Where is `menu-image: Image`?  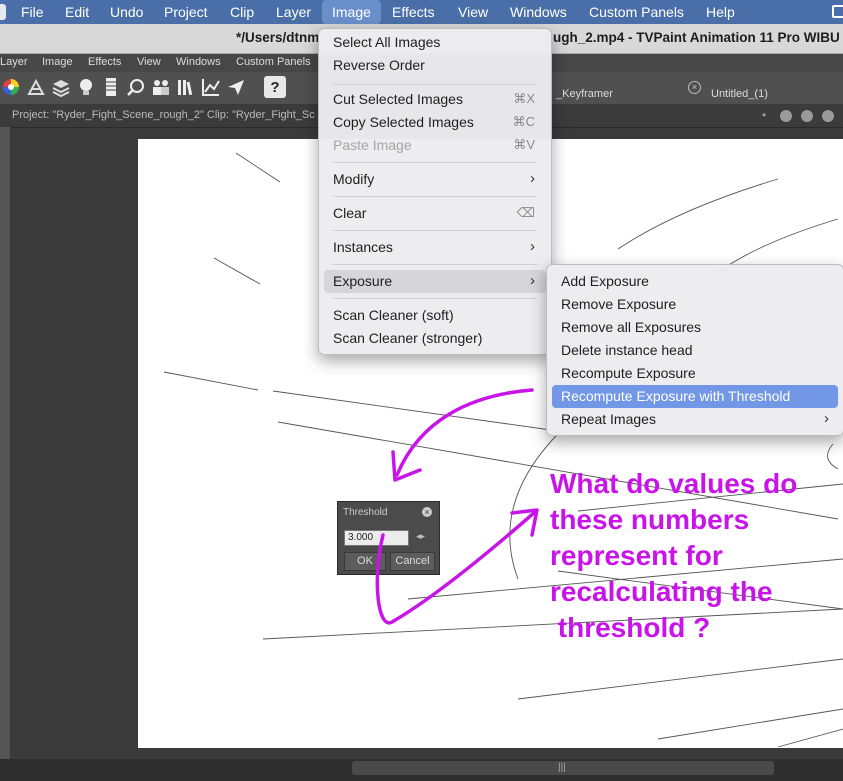
menu-image: Image is located at coordinates (351, 12).